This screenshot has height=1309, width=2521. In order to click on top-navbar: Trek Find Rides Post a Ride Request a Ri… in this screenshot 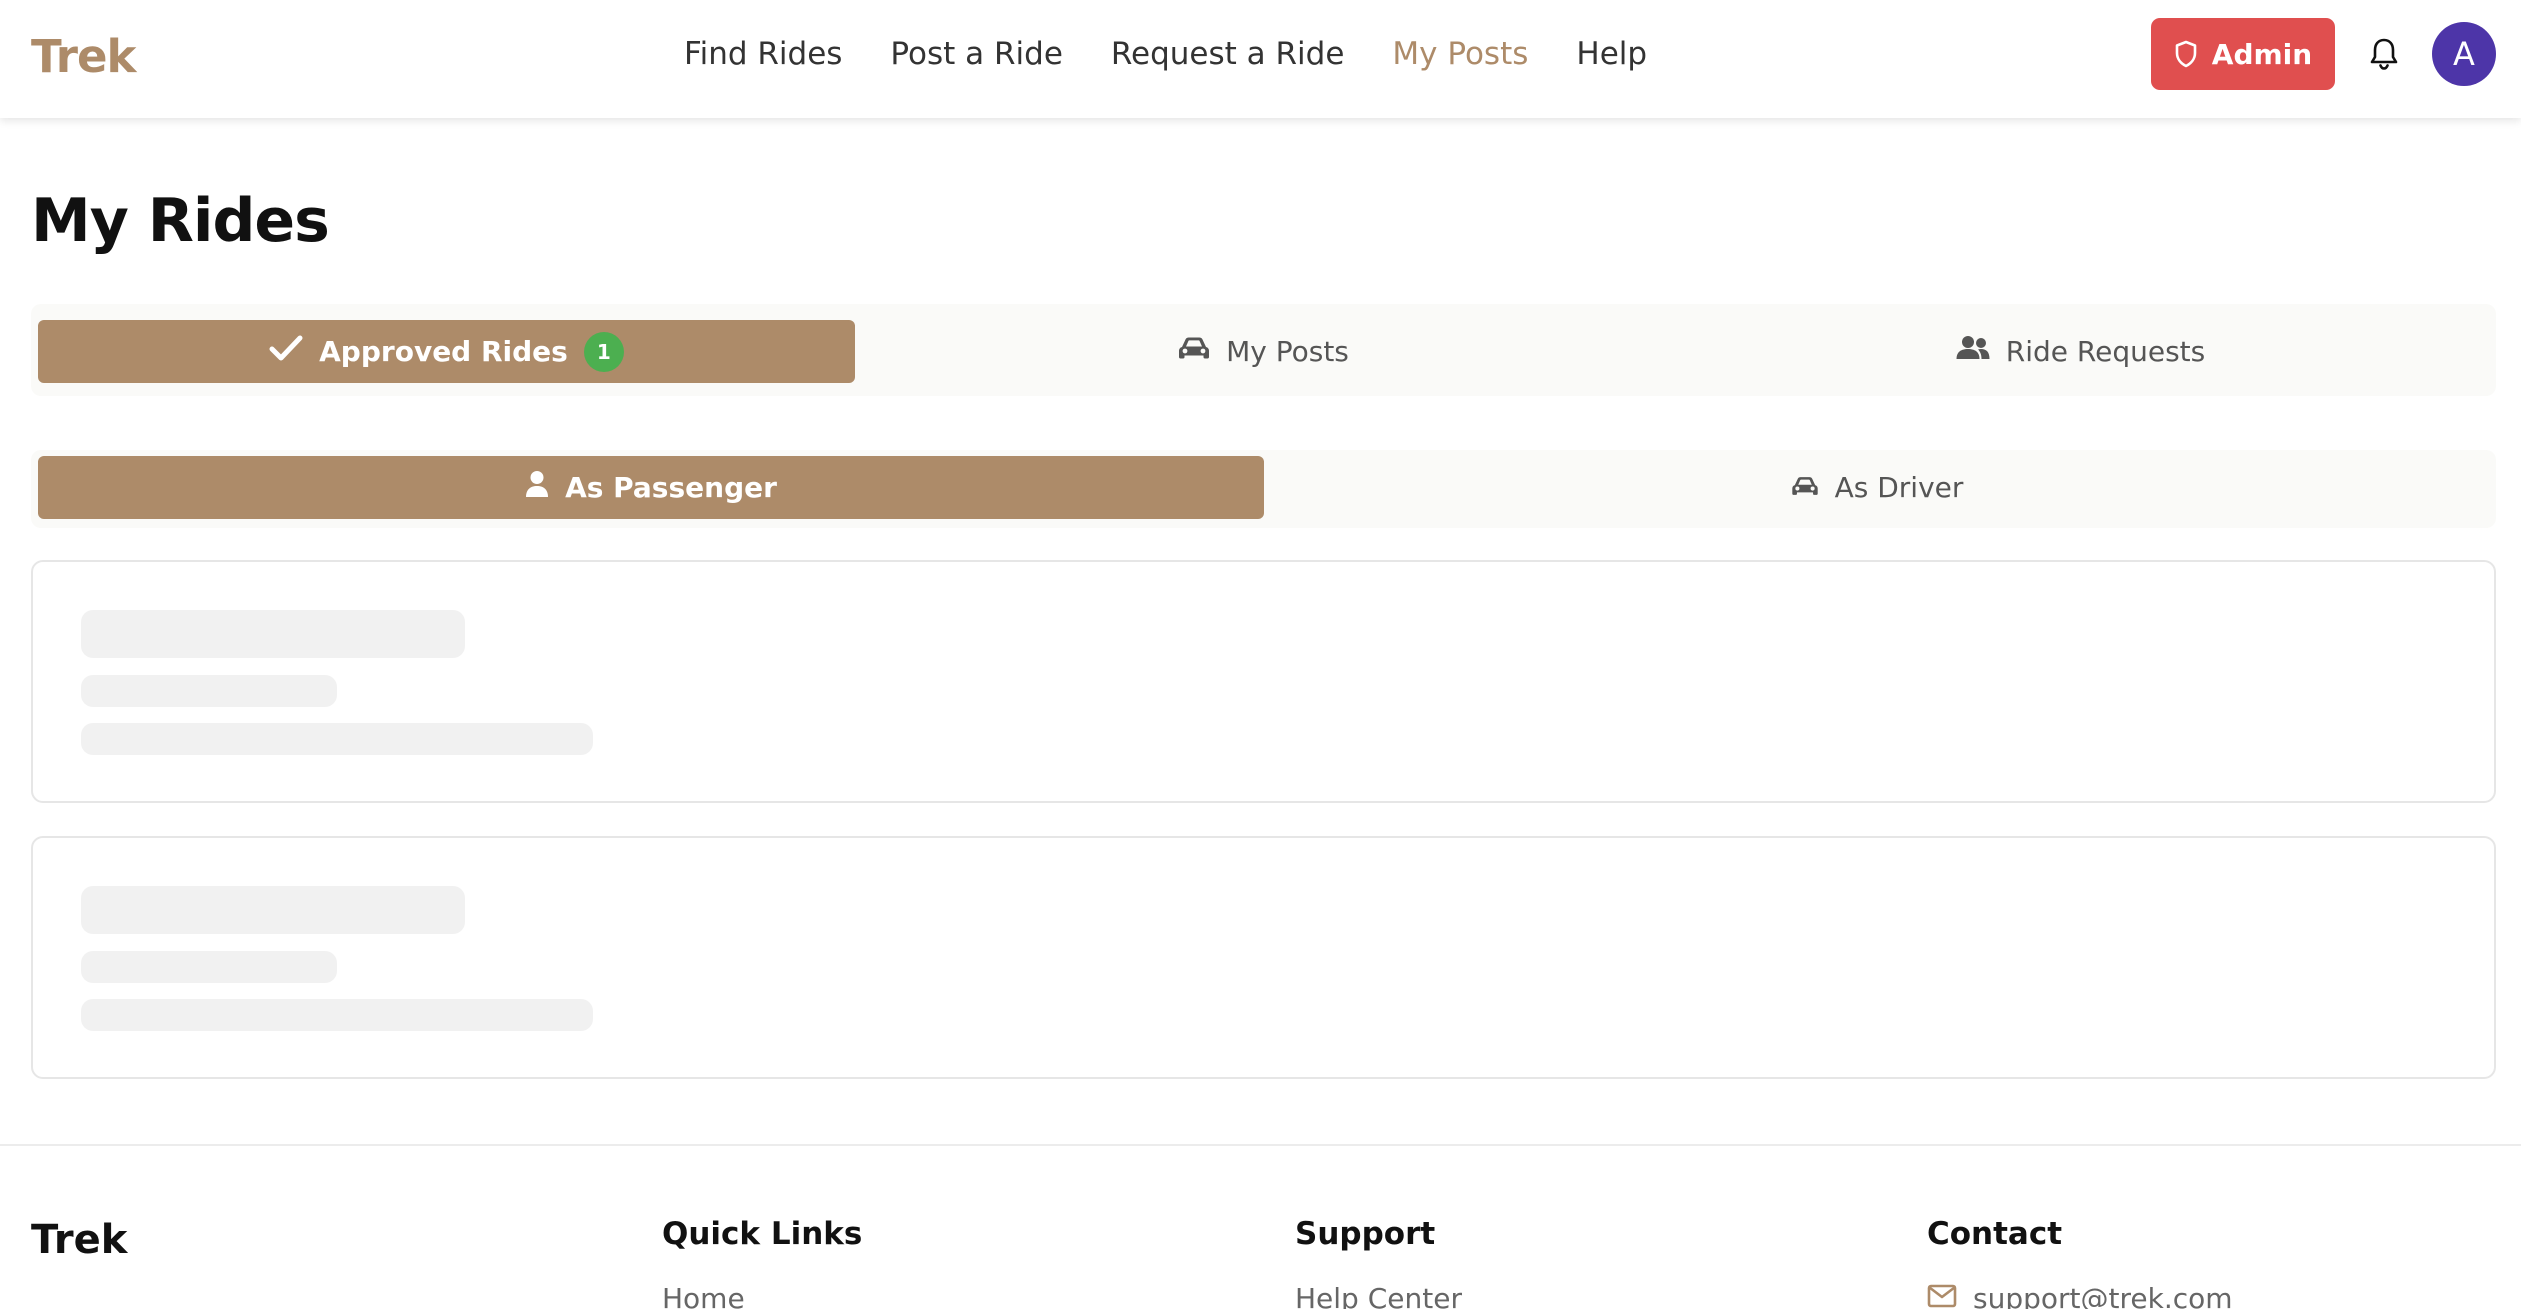, I will do `click(1260, 59)`.